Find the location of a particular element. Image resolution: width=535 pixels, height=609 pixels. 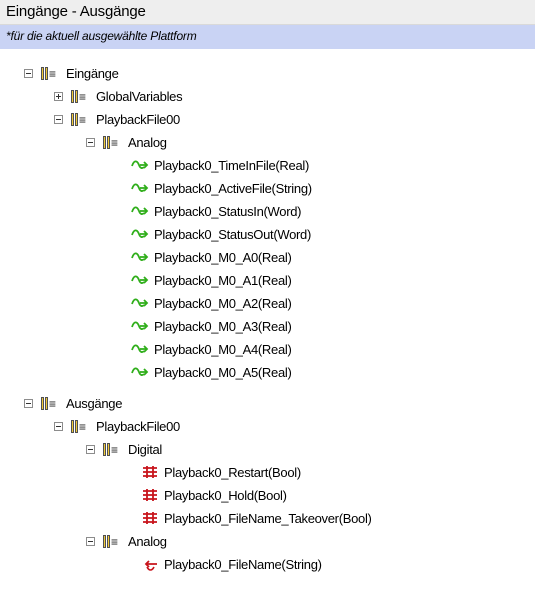

tree-leaf-digital-output: Playback0_Restart(Bool) is located at coordinates (221, 472).